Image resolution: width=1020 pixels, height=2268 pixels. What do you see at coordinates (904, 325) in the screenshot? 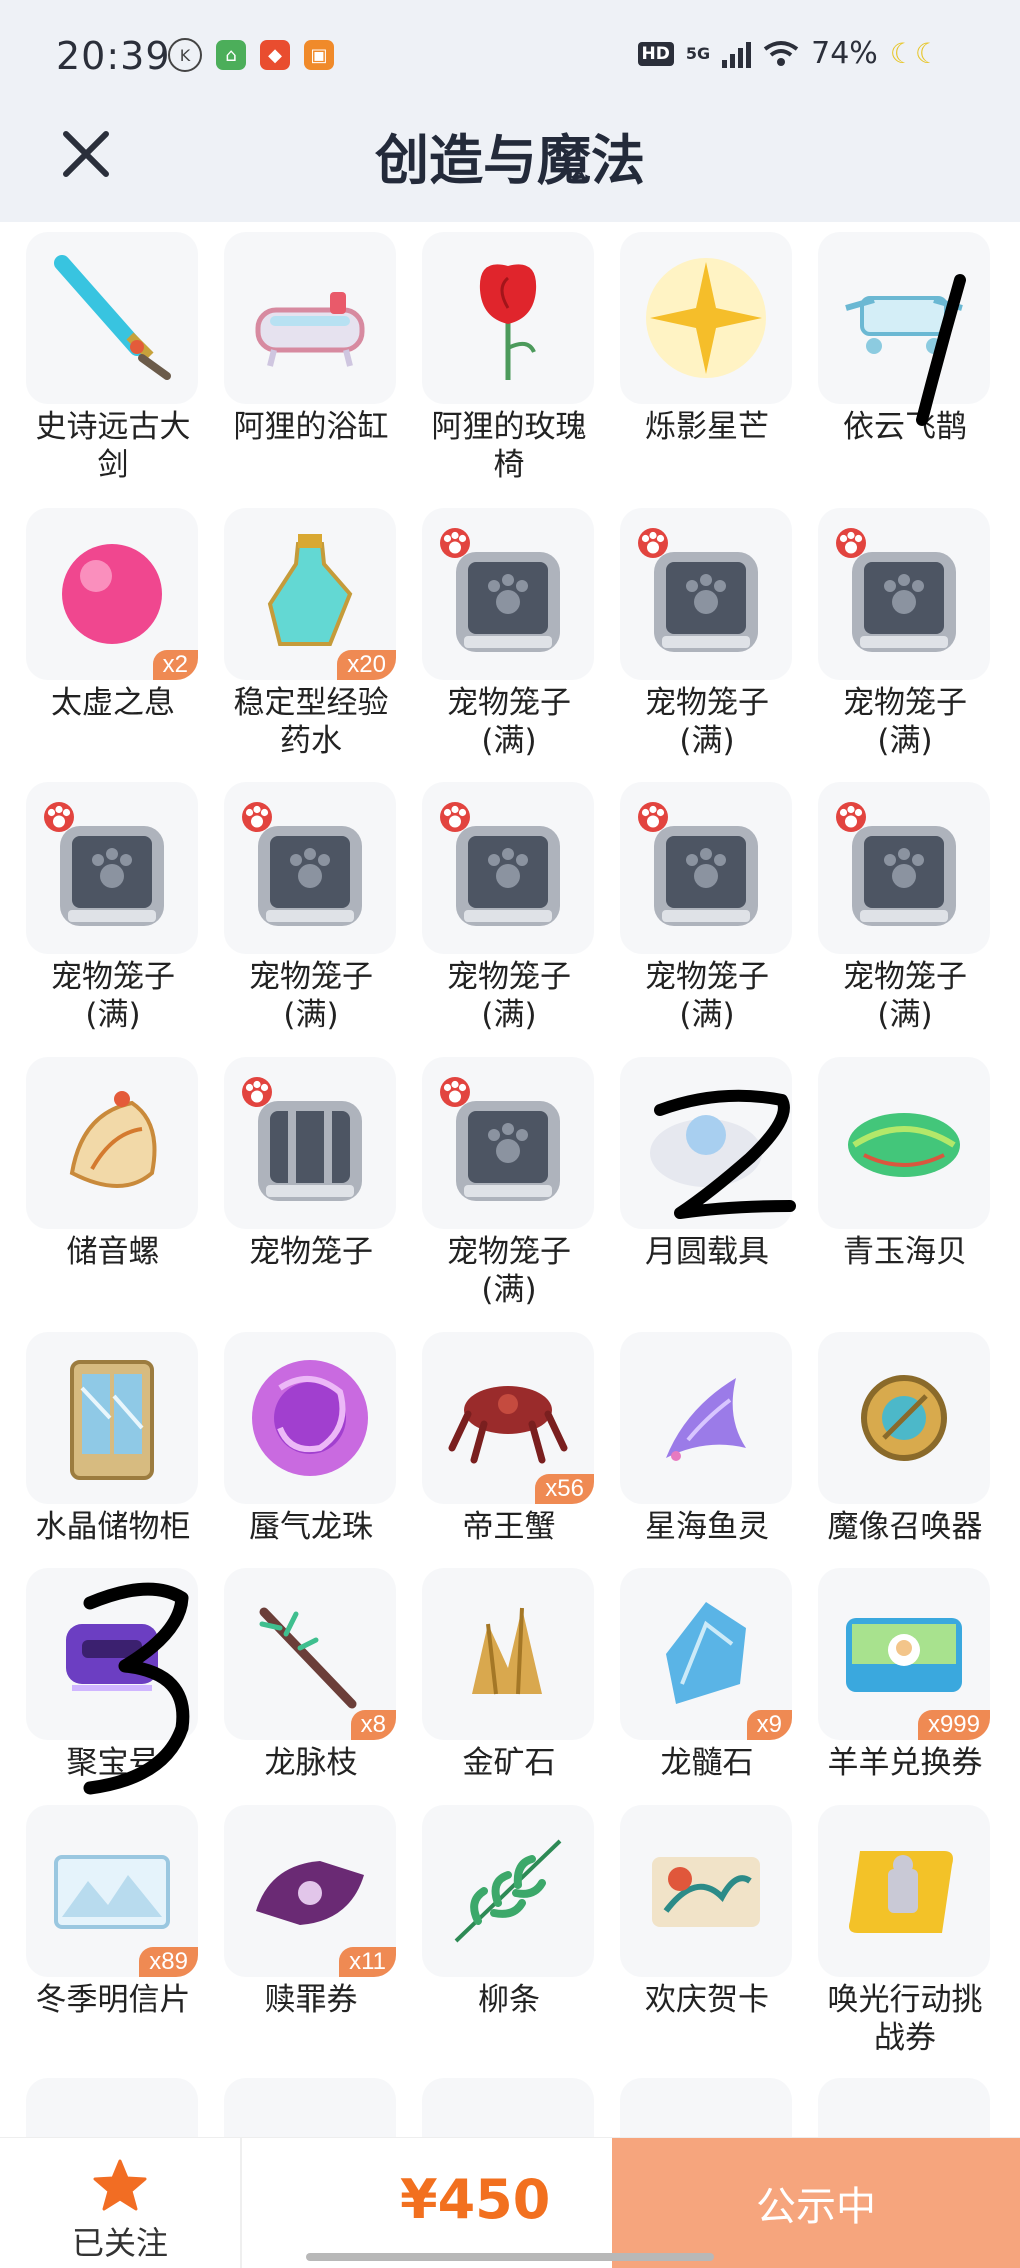
I see `flying-bird-icon` at bounding box center [904, 325].